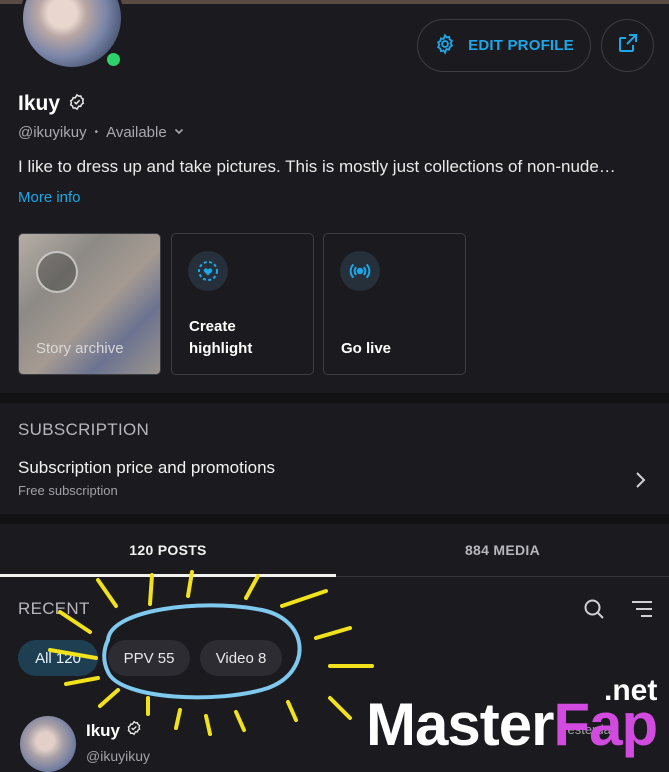 Image resolution: width=669 pixels, height=772 pixels. What do you see at coordinates (502, 550) in the screenshot?
I see `tab-media: 884 MEDIA` at bounding box center [502, 550].